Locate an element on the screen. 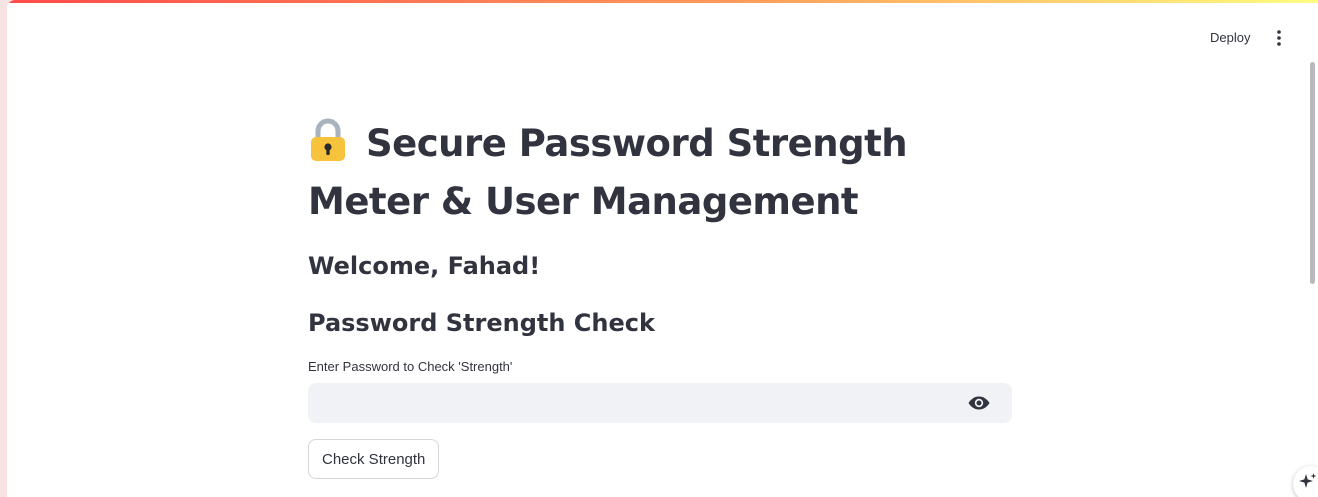 This screenshot has width=1318, height=497. section-heading: Password Strength Check is located at coordinates (481, 323).